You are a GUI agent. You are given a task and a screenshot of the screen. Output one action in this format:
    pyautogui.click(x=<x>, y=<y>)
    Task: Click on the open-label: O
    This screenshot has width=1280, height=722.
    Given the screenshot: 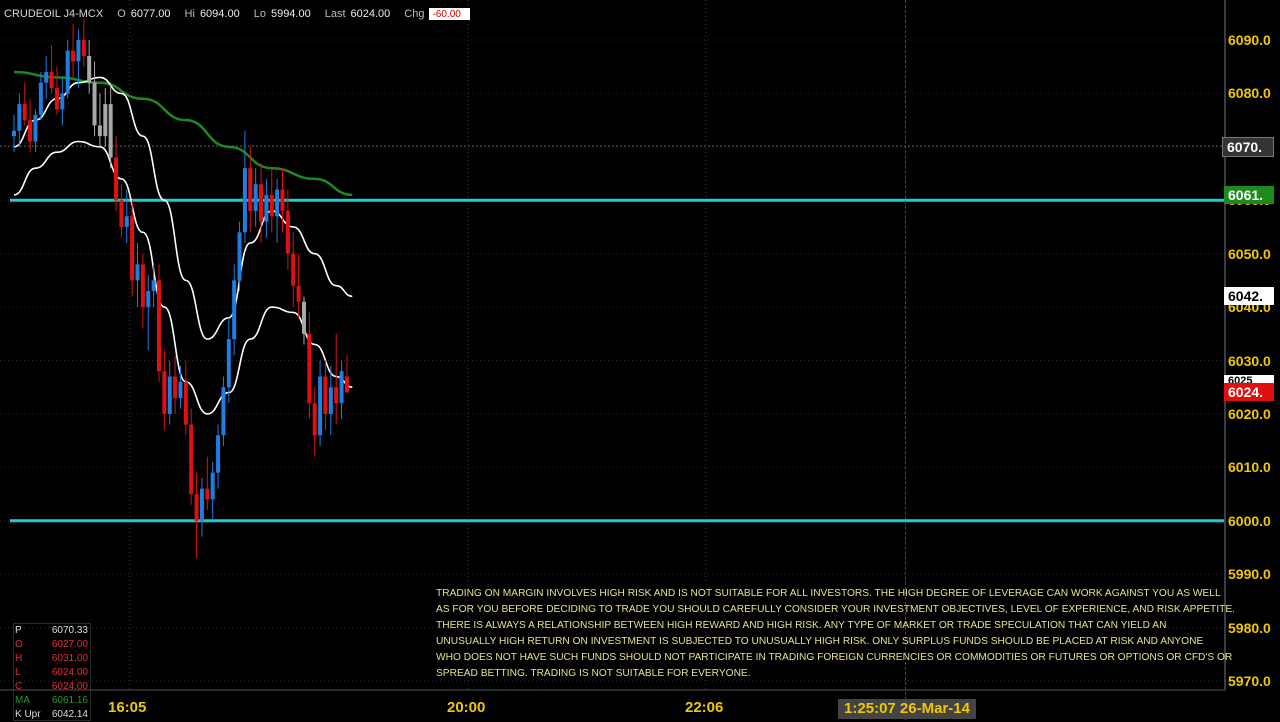 What is the action you would take?
    pyautogui.click(x=121, y=14)
    